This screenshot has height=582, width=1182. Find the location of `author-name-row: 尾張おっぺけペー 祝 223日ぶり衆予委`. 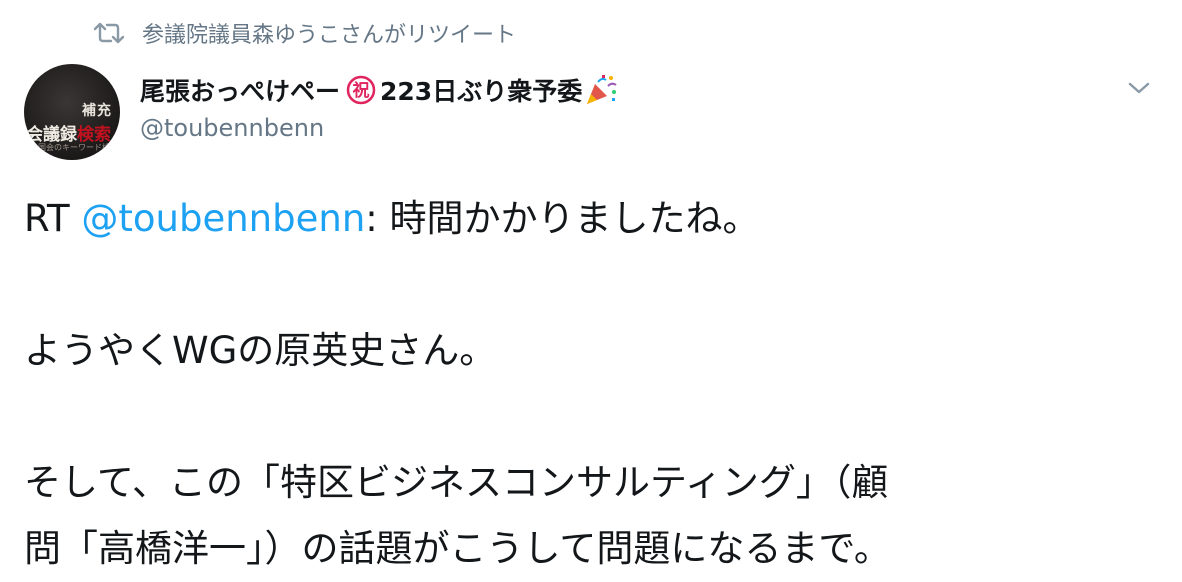

author-name-row: 尾張おっぺけペー 祝 223日ぶり衆予委 is located at coordinates (379, 90).